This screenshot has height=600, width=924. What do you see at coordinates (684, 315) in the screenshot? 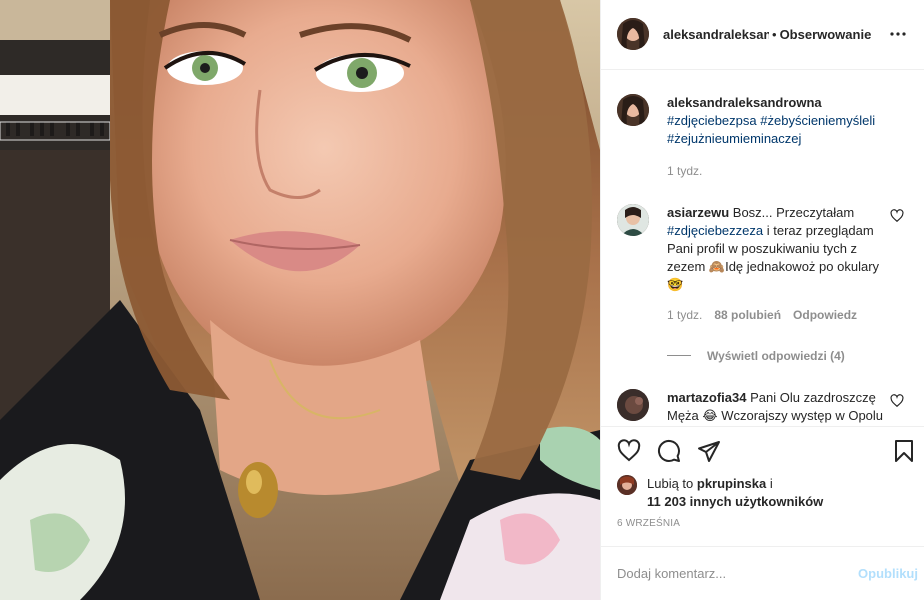
I see `comment-time: 1 tydz.` at bounding box center [684, 315].